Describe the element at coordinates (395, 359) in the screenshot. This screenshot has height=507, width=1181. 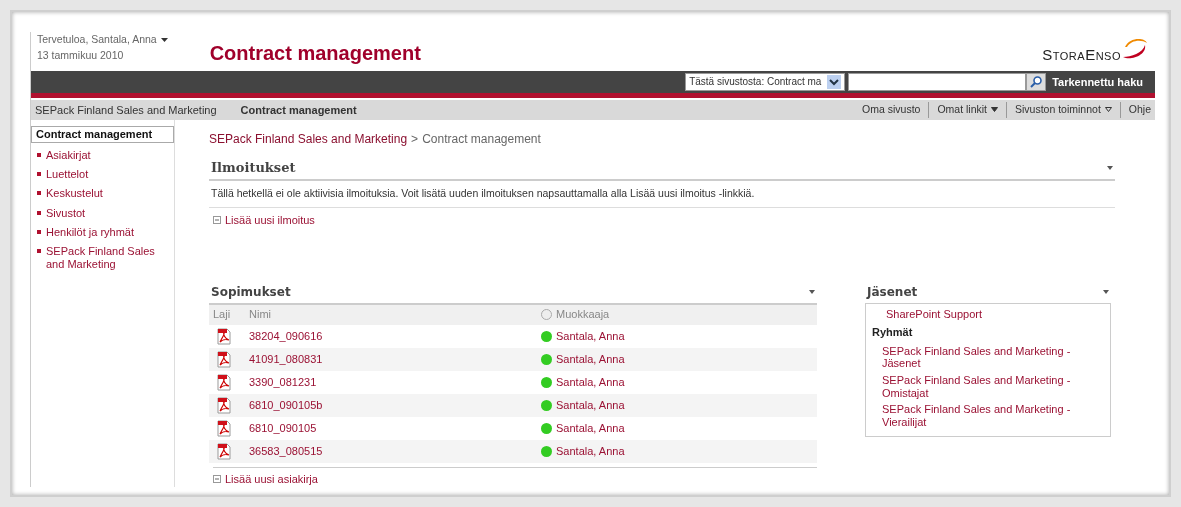
I see `document-link: 41091_080831` at that location.